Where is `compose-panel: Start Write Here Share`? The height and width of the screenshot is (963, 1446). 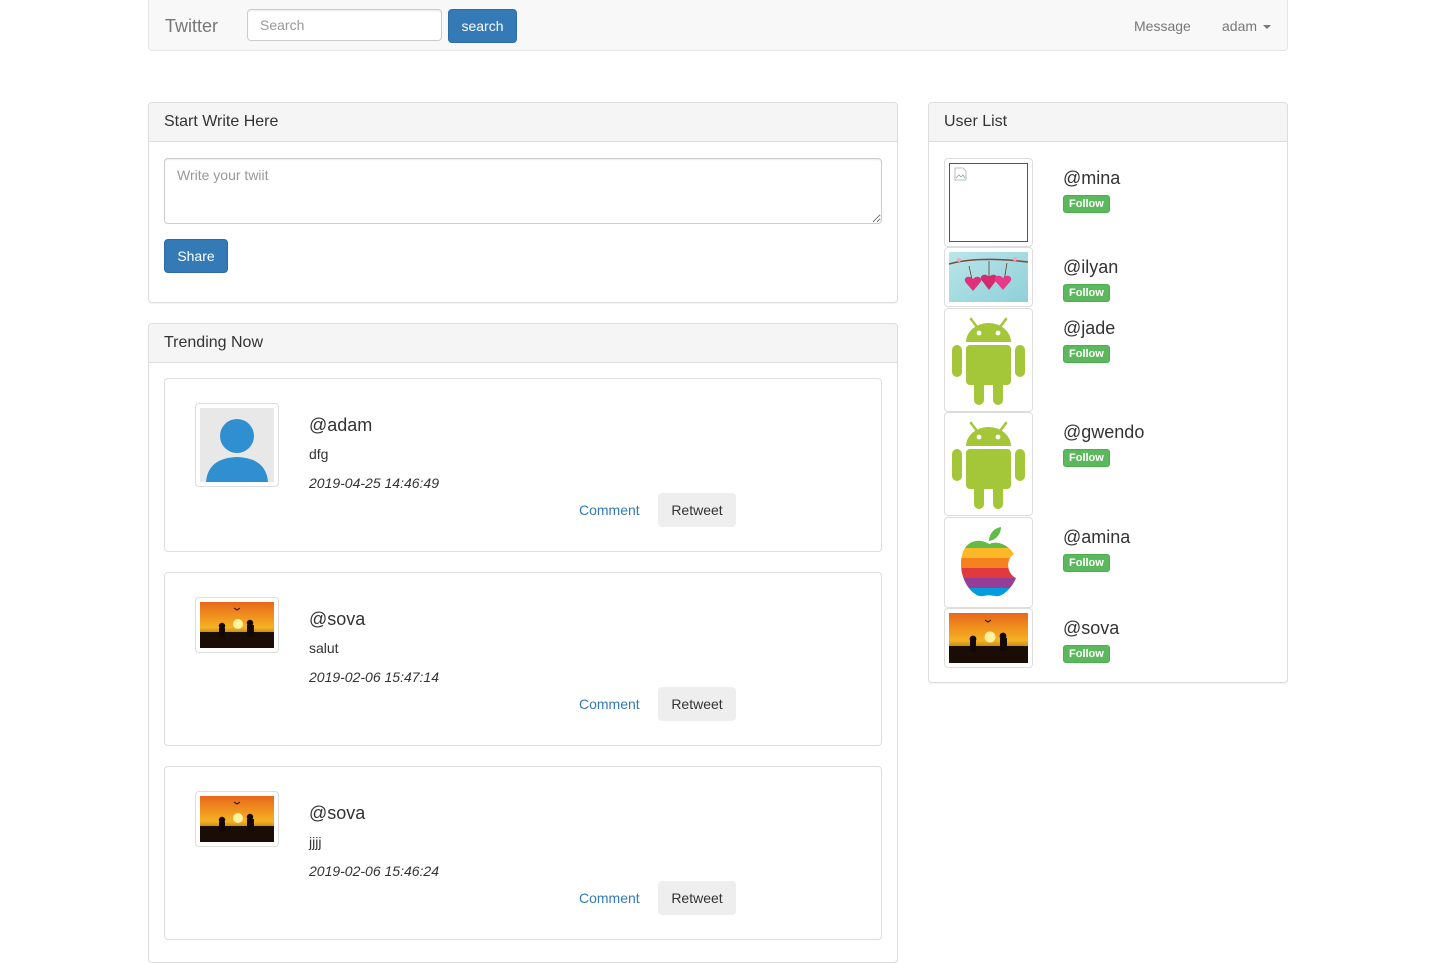
compose-panel: Start Write Here Share is located at coordinates (523, 202).